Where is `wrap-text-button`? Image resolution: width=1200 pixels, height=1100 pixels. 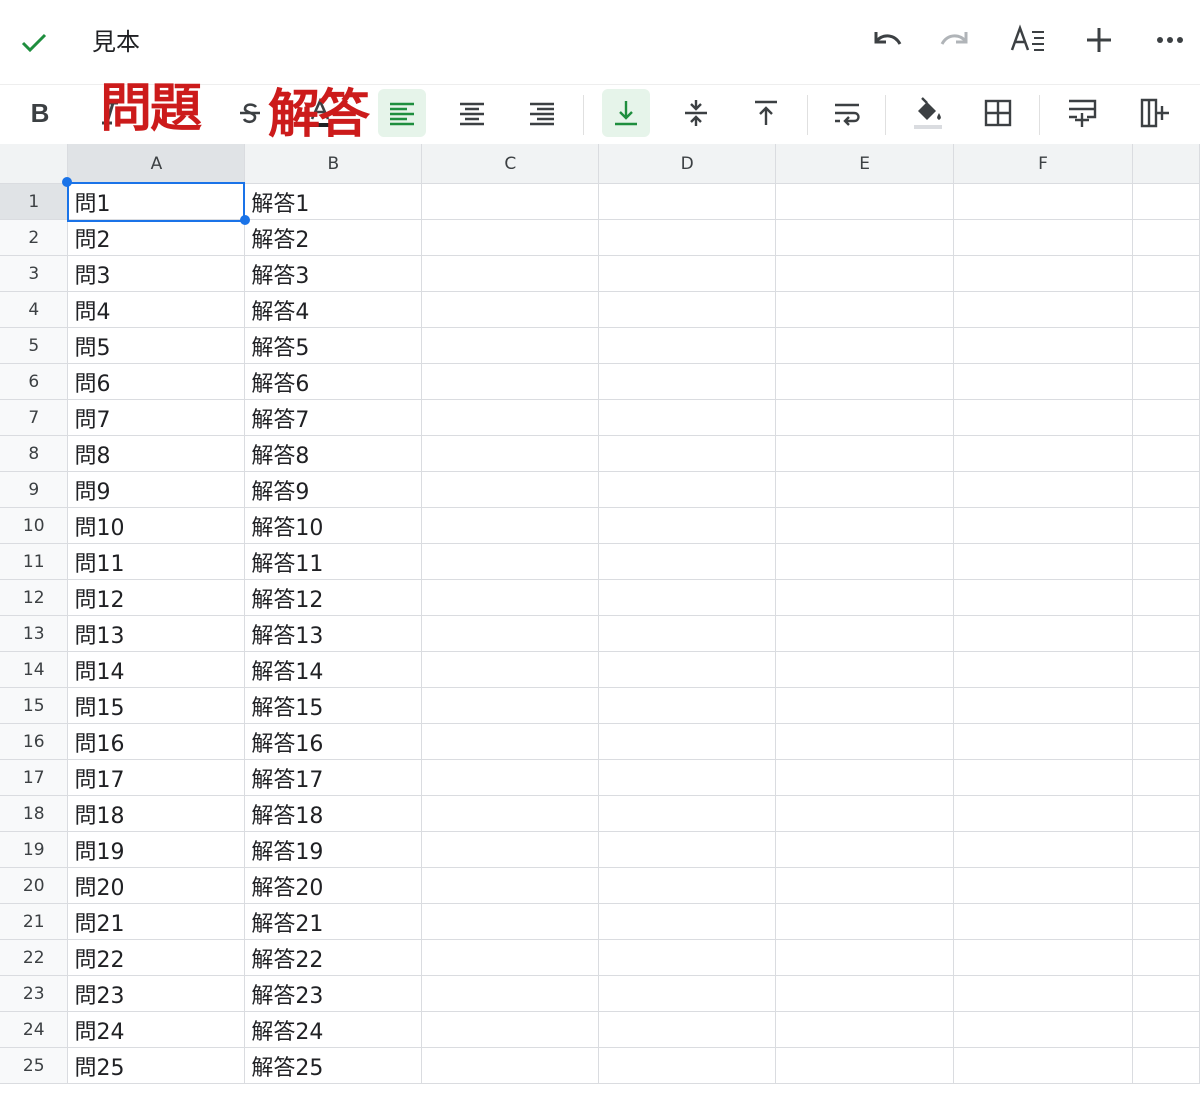 wrap-text-button is located at coordinates (847, 113).